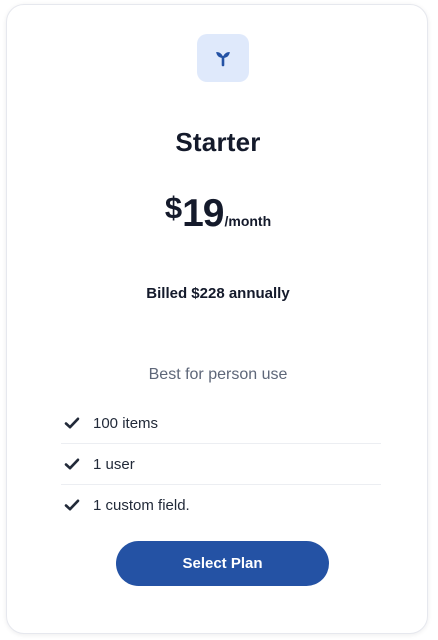 The width and height of the screenshot is (438, 640). Describe the element at coordinates (203, 213) in the screenshot. I see `price-amount: 19` at that location.